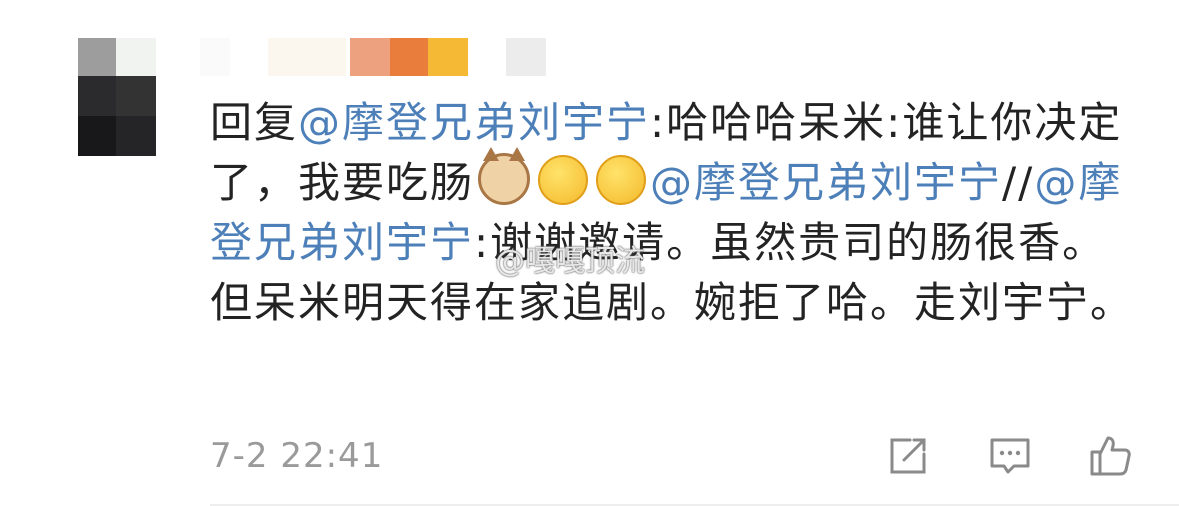 This screenshot has height=506, width=1179. I want to click on reply-prefix: 回复, so click(254, 122).